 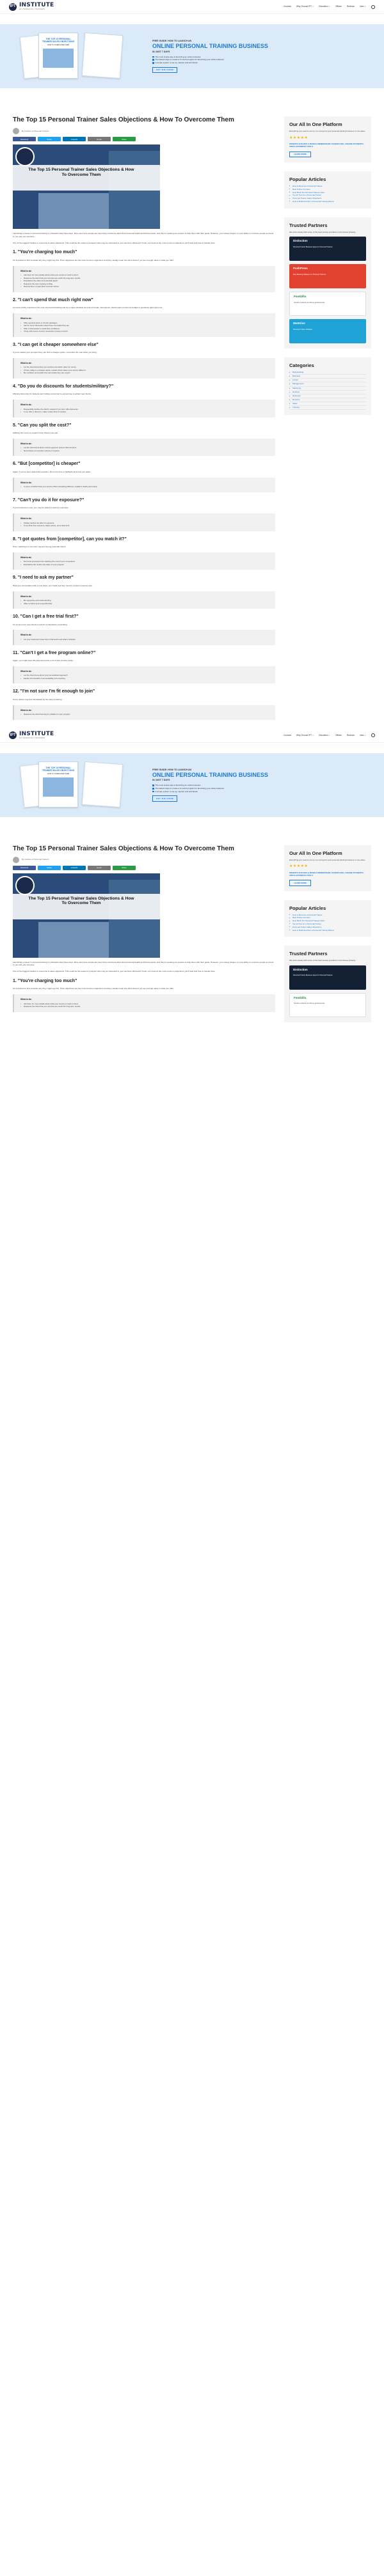 What do you see at coordinates (13, 736) in the screenshot?
I see `logo-badge-icon: IPT` at bounding box center [13, 736].